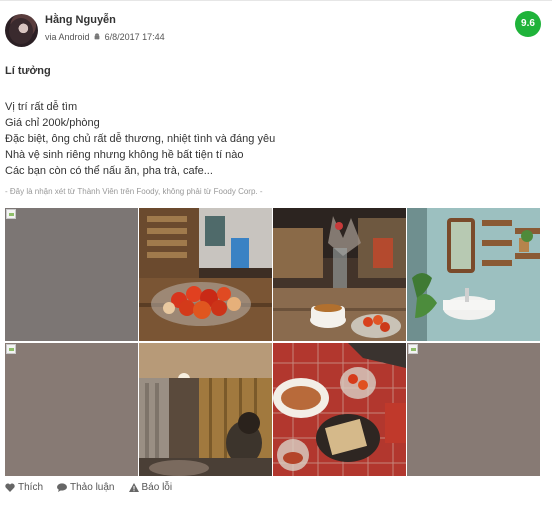 The image size is (552, 507). What do you see at coordinates (528, 24) in the screenshot?
I see `score-badge: 9.6` at bounding box center [528, 24].